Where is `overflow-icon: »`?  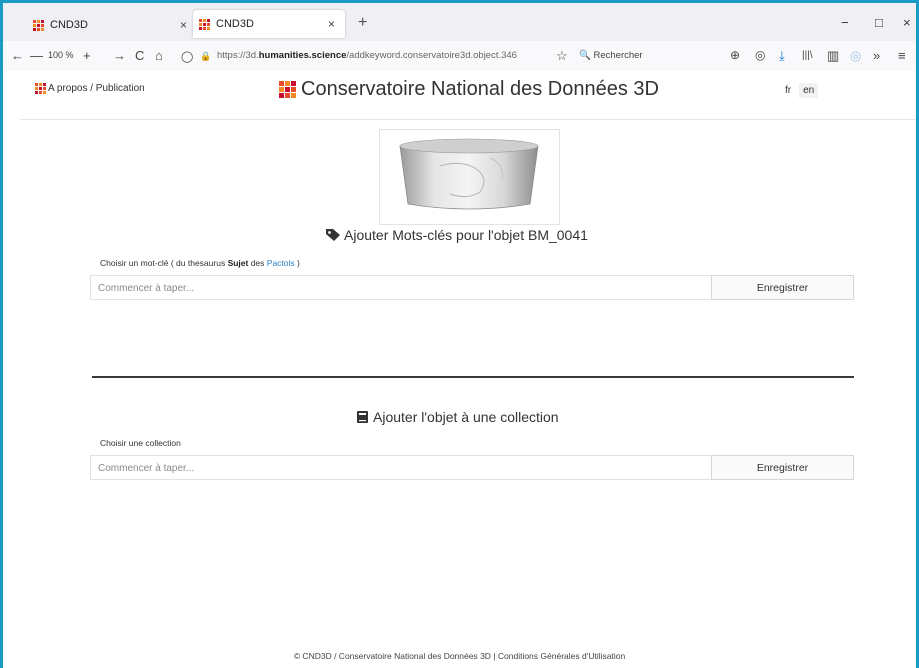
overflow-icon: » is located at coordinates (876, 55).